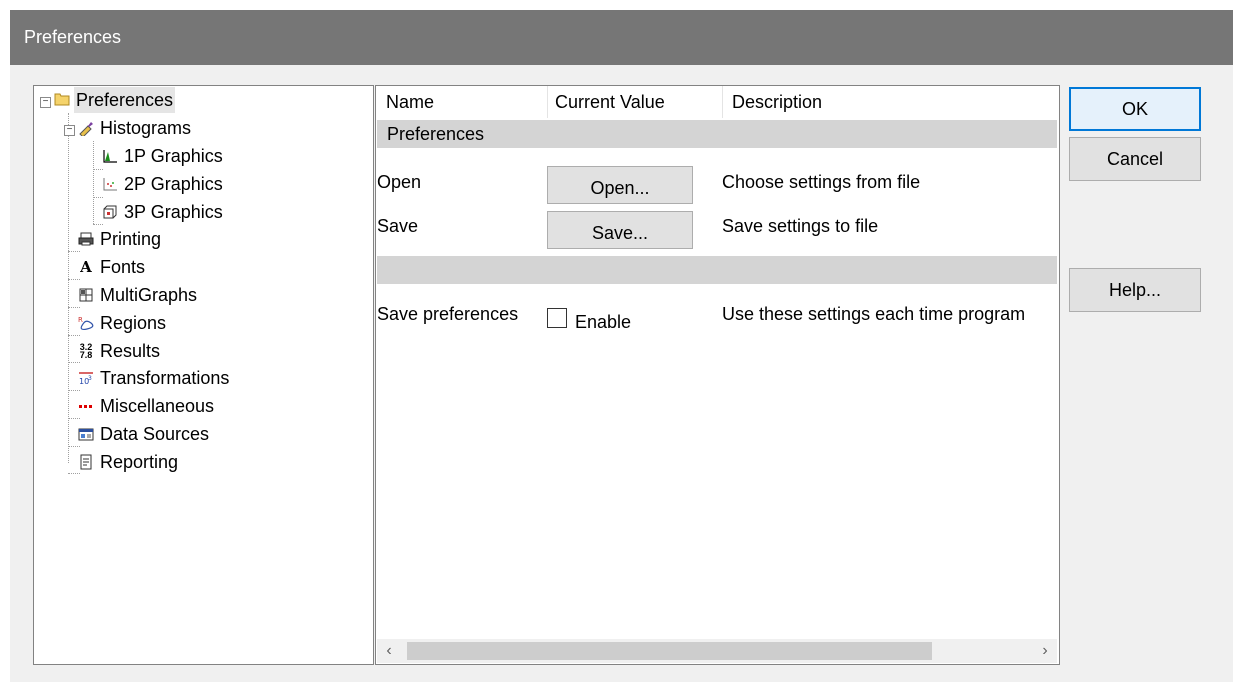 The image size is (1233, 682). I want to click on column-header-name: Name, so click(410, 102).